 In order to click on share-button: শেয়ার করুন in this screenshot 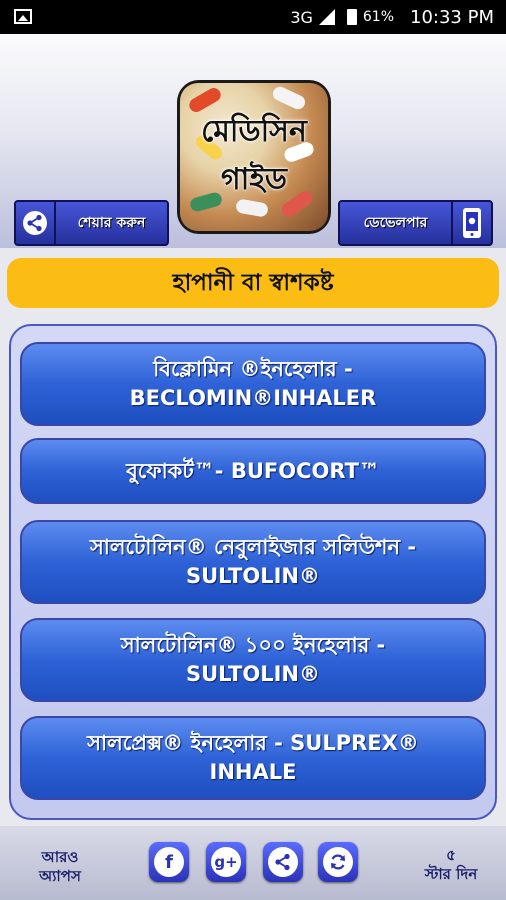, I will do `click(91, 223)`.